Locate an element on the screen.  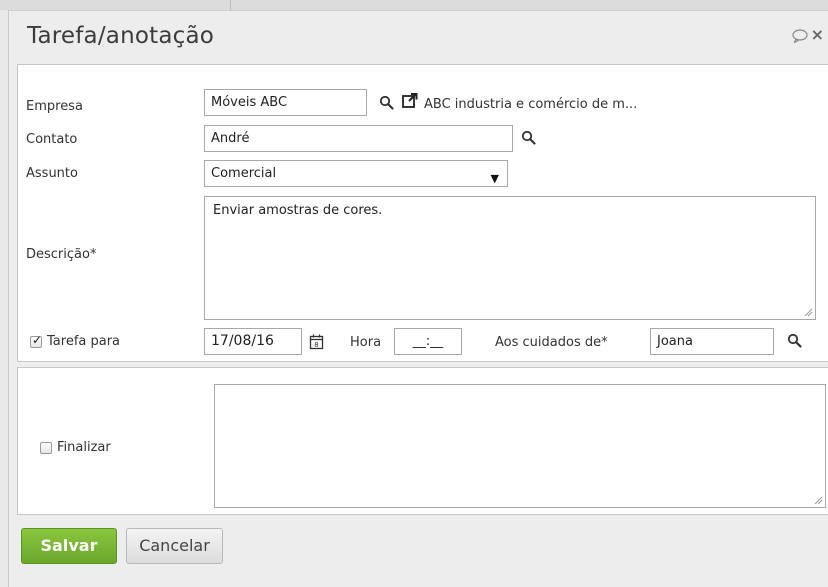
assunto-selected-value: Comercial is located at coordinates (244, 173).